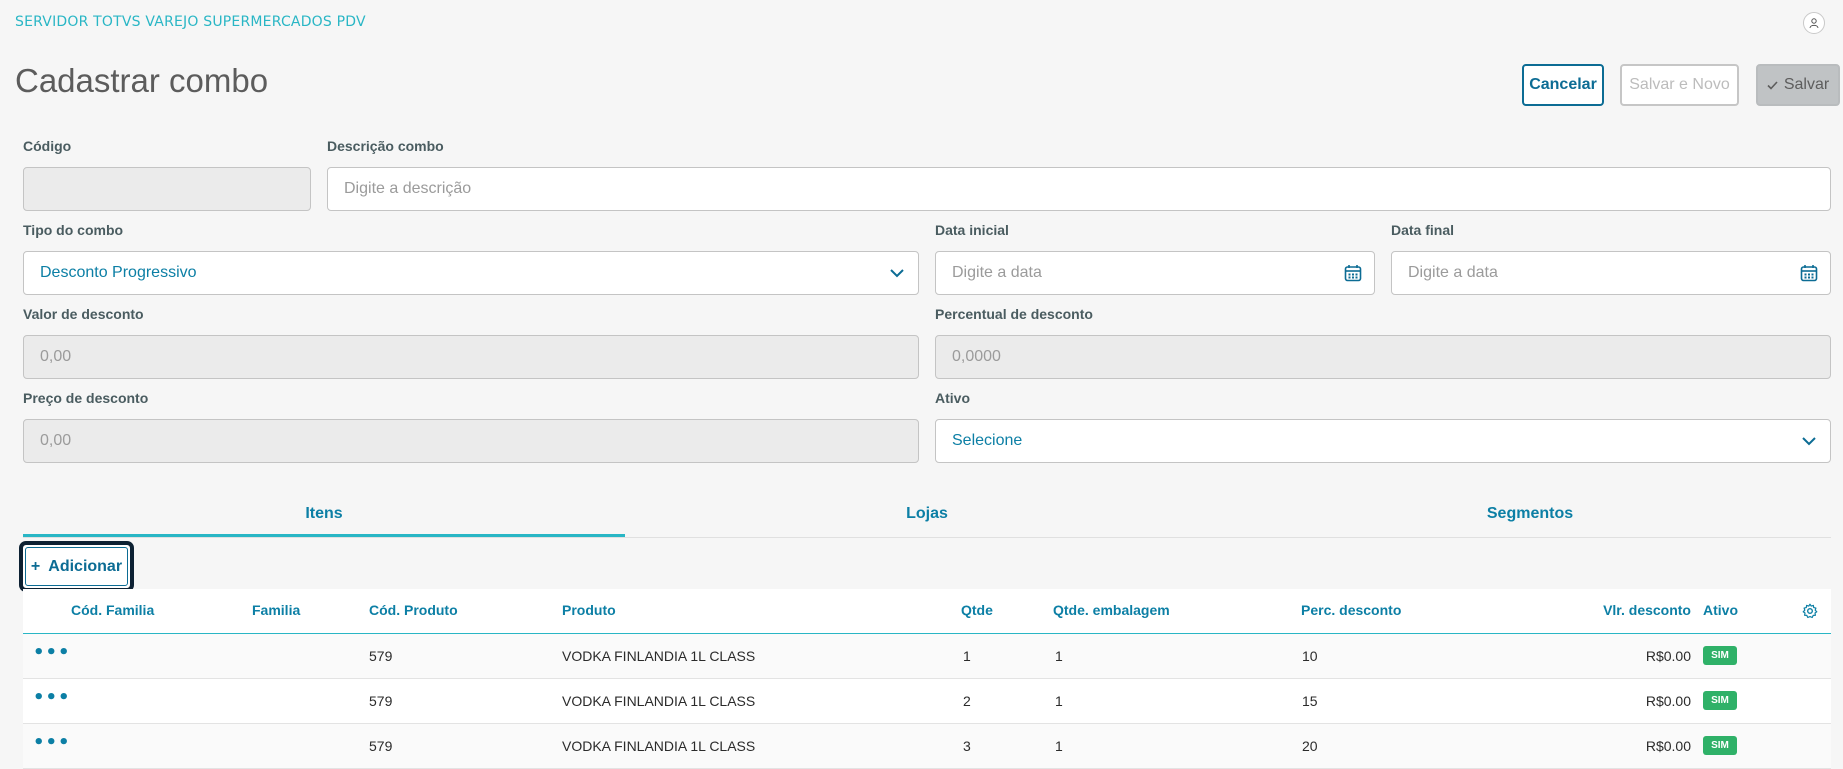 Image resolution: width=1843 pixels, height=769 pixels. Describe the element at coordinates (967, 746) in the screenshot. I see `cell-qtde: 3` at that location.